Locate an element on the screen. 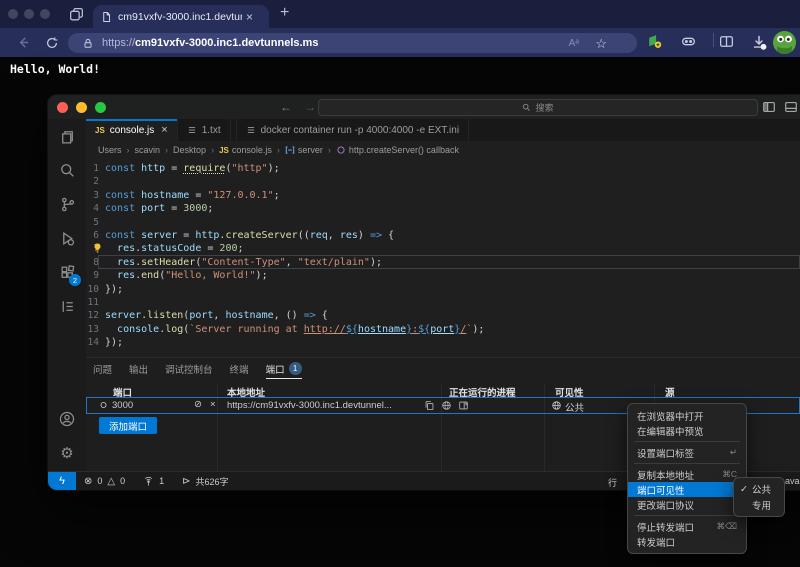  panel-tab-0: 问题 is located at coordinates (102, 370).